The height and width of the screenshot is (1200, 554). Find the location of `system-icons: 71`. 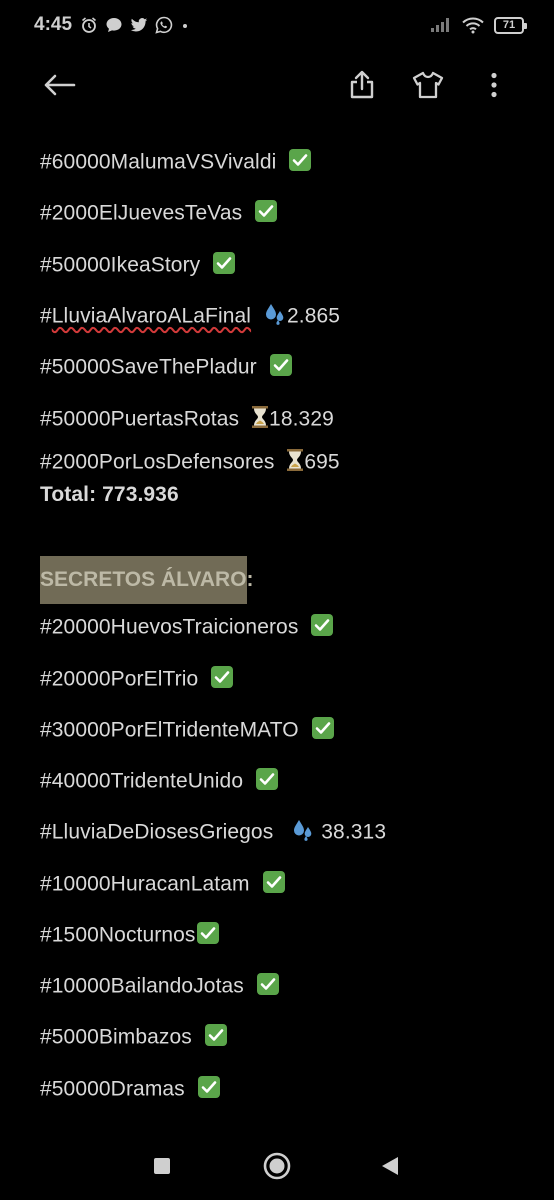

system-icons: 71 is located at coordinates (478, 25).